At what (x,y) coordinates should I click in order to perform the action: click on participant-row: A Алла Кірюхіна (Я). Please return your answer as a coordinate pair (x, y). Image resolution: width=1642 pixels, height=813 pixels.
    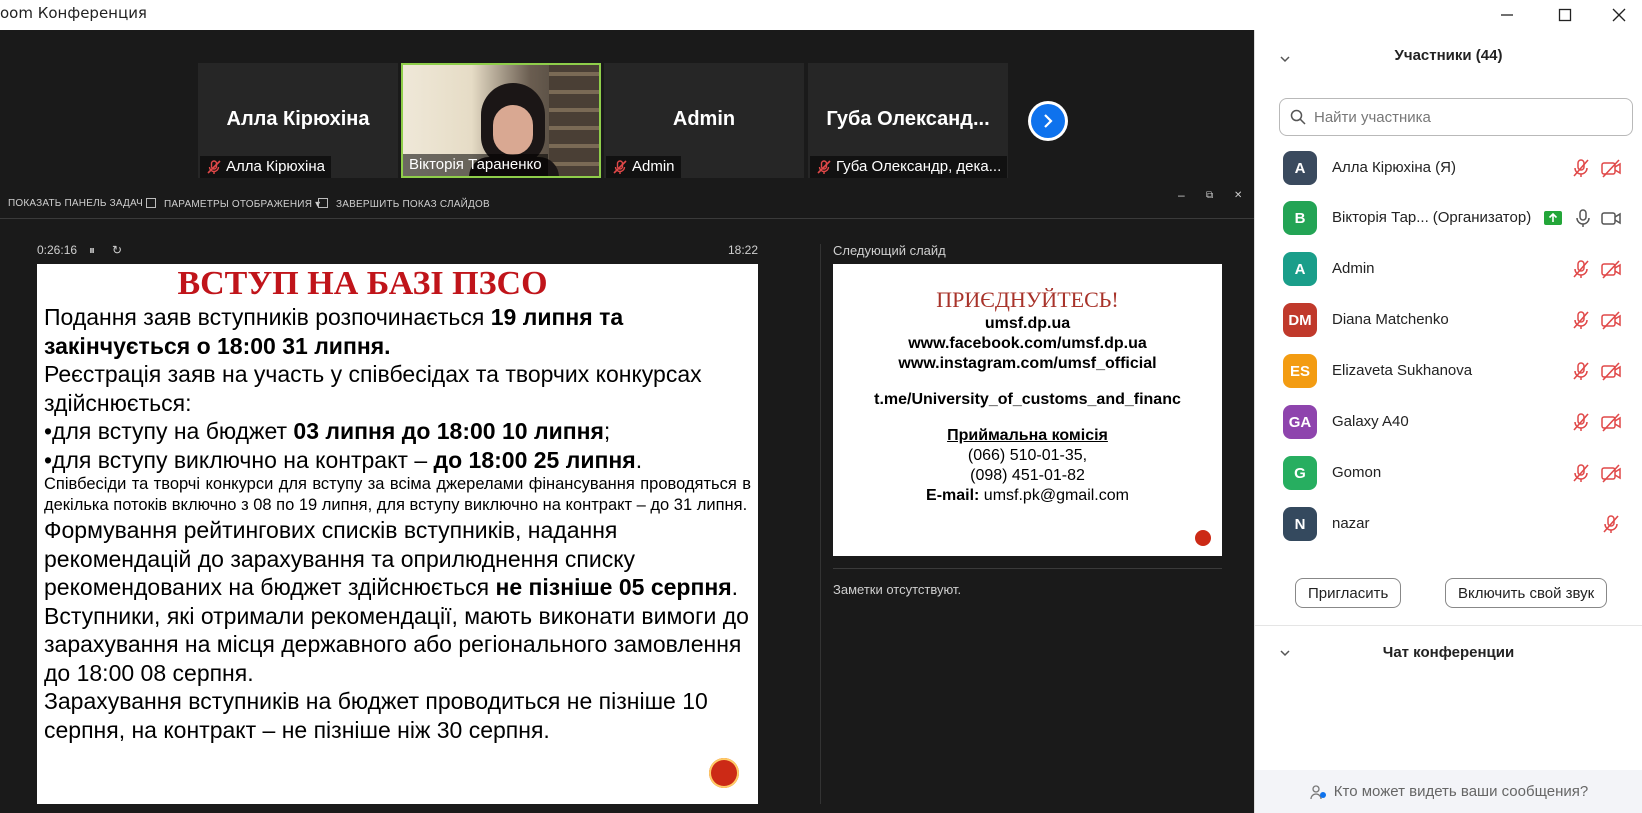
    Looking at the image, I should click on (1448, 169).